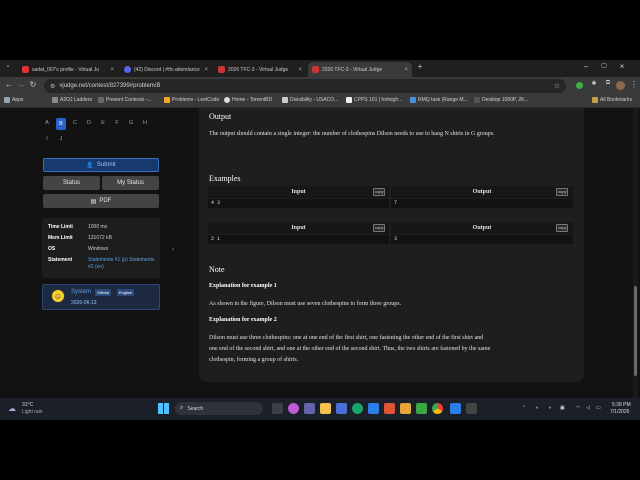 This screenshot has width=640, height=480. I want to click on problem-link-d: D, so click(89, 123).